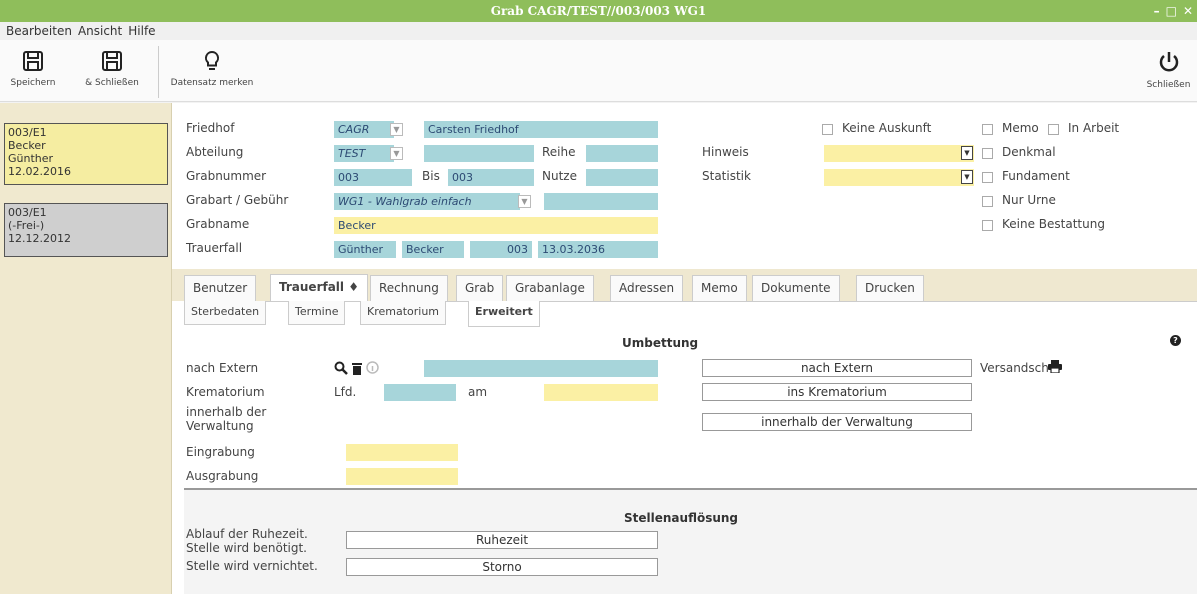 This screenshot has height=594, width=1197. I want to click on lfd-field, so click(420, 392).